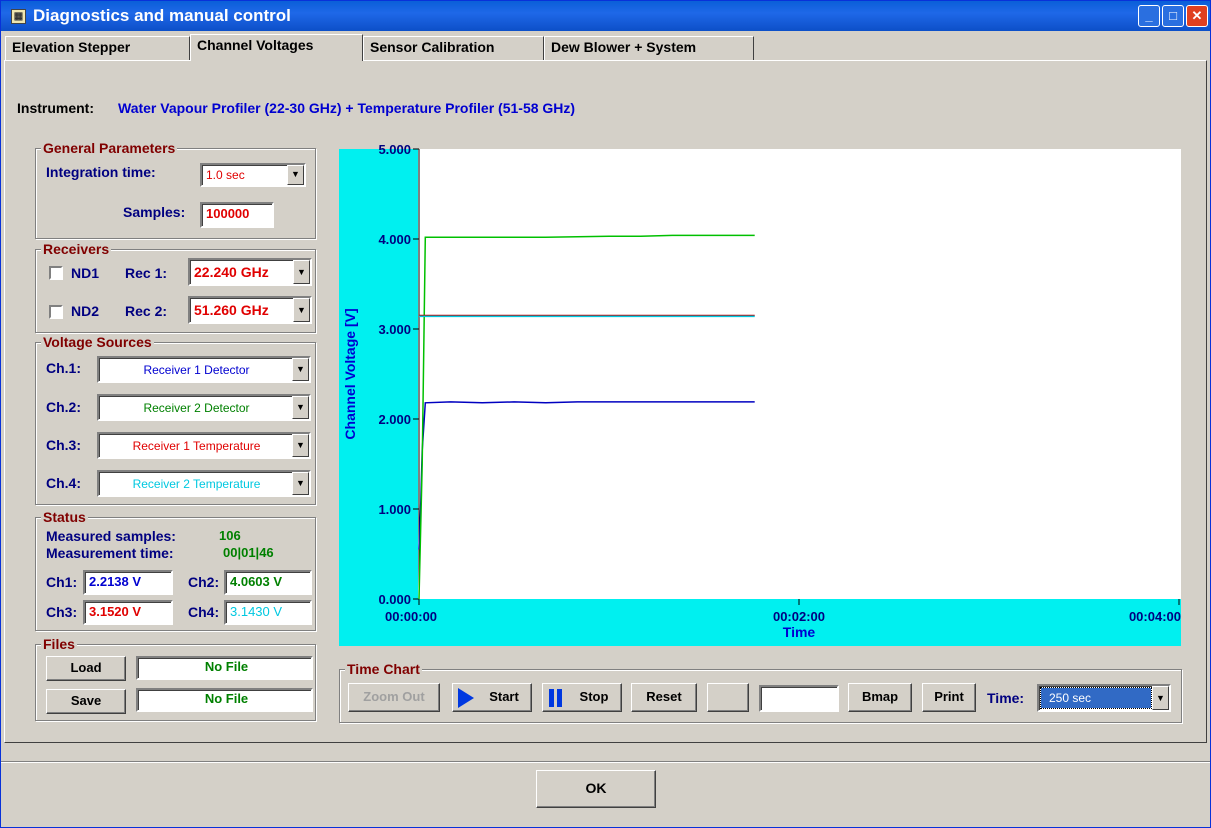 The width and height of the screenshot is (1211, 828). What do you see at coordinates (18, 16) in the screenshot?
I see `app-icon: ▦` at bounding box center [18, 16].